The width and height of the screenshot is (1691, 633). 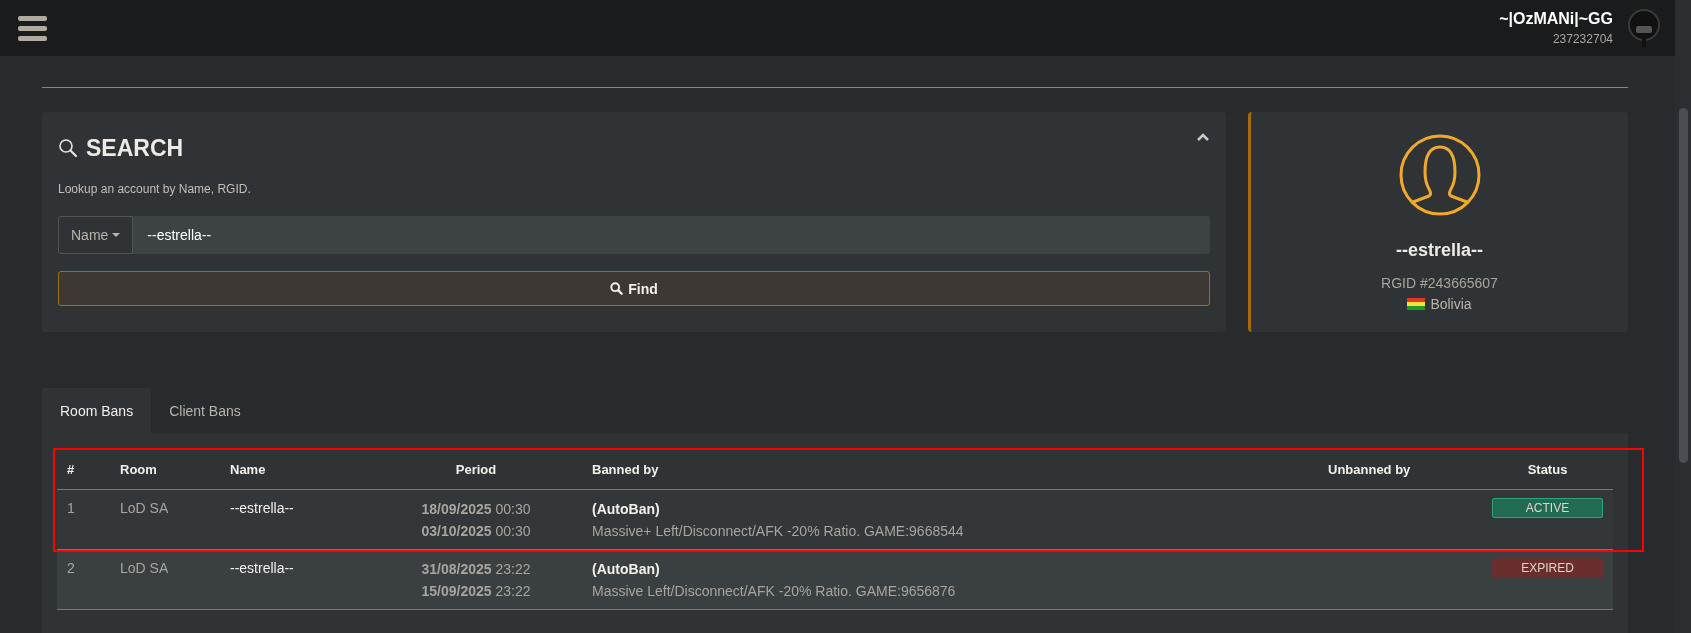 What do you see at coordinates (1439, 283) in the screenshot?
I see `profile-rgid: RGID #243665607` at bounding box center [1439, 283].